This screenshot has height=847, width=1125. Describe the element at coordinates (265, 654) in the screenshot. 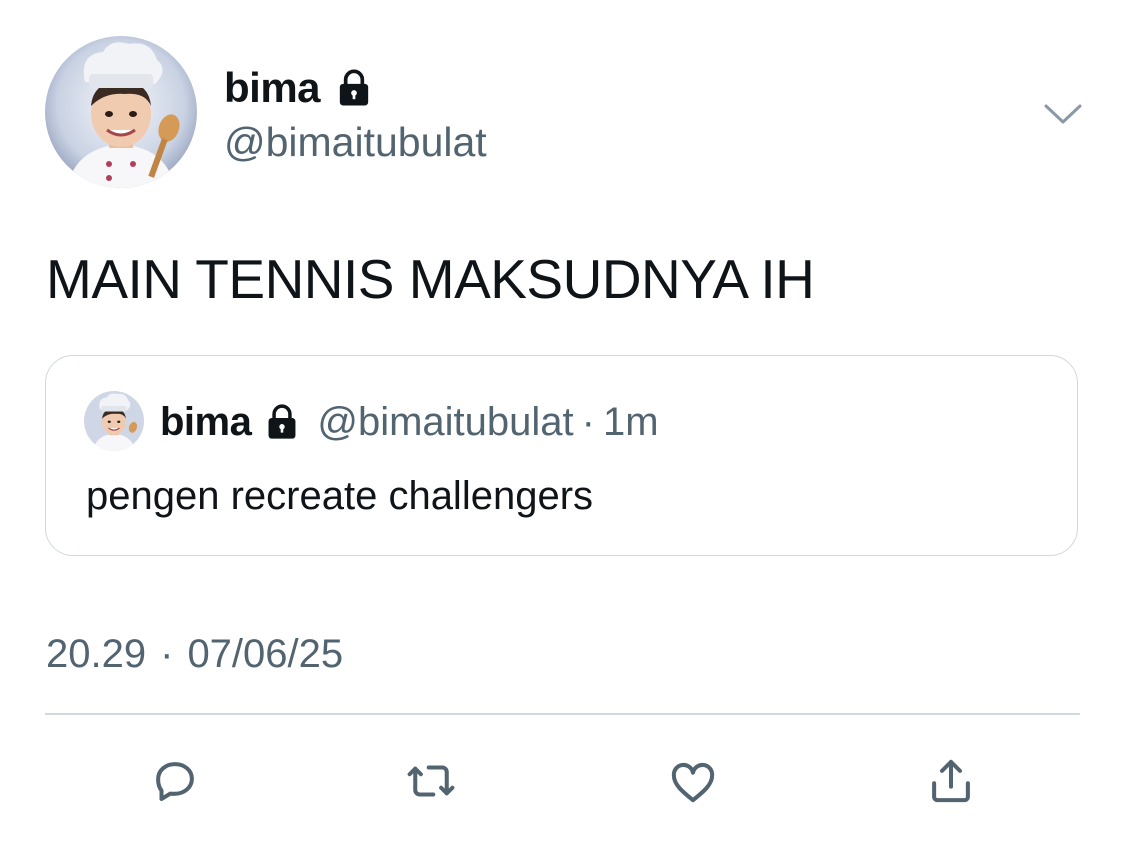

I see `tweet-date: 07/06/25` at that location.